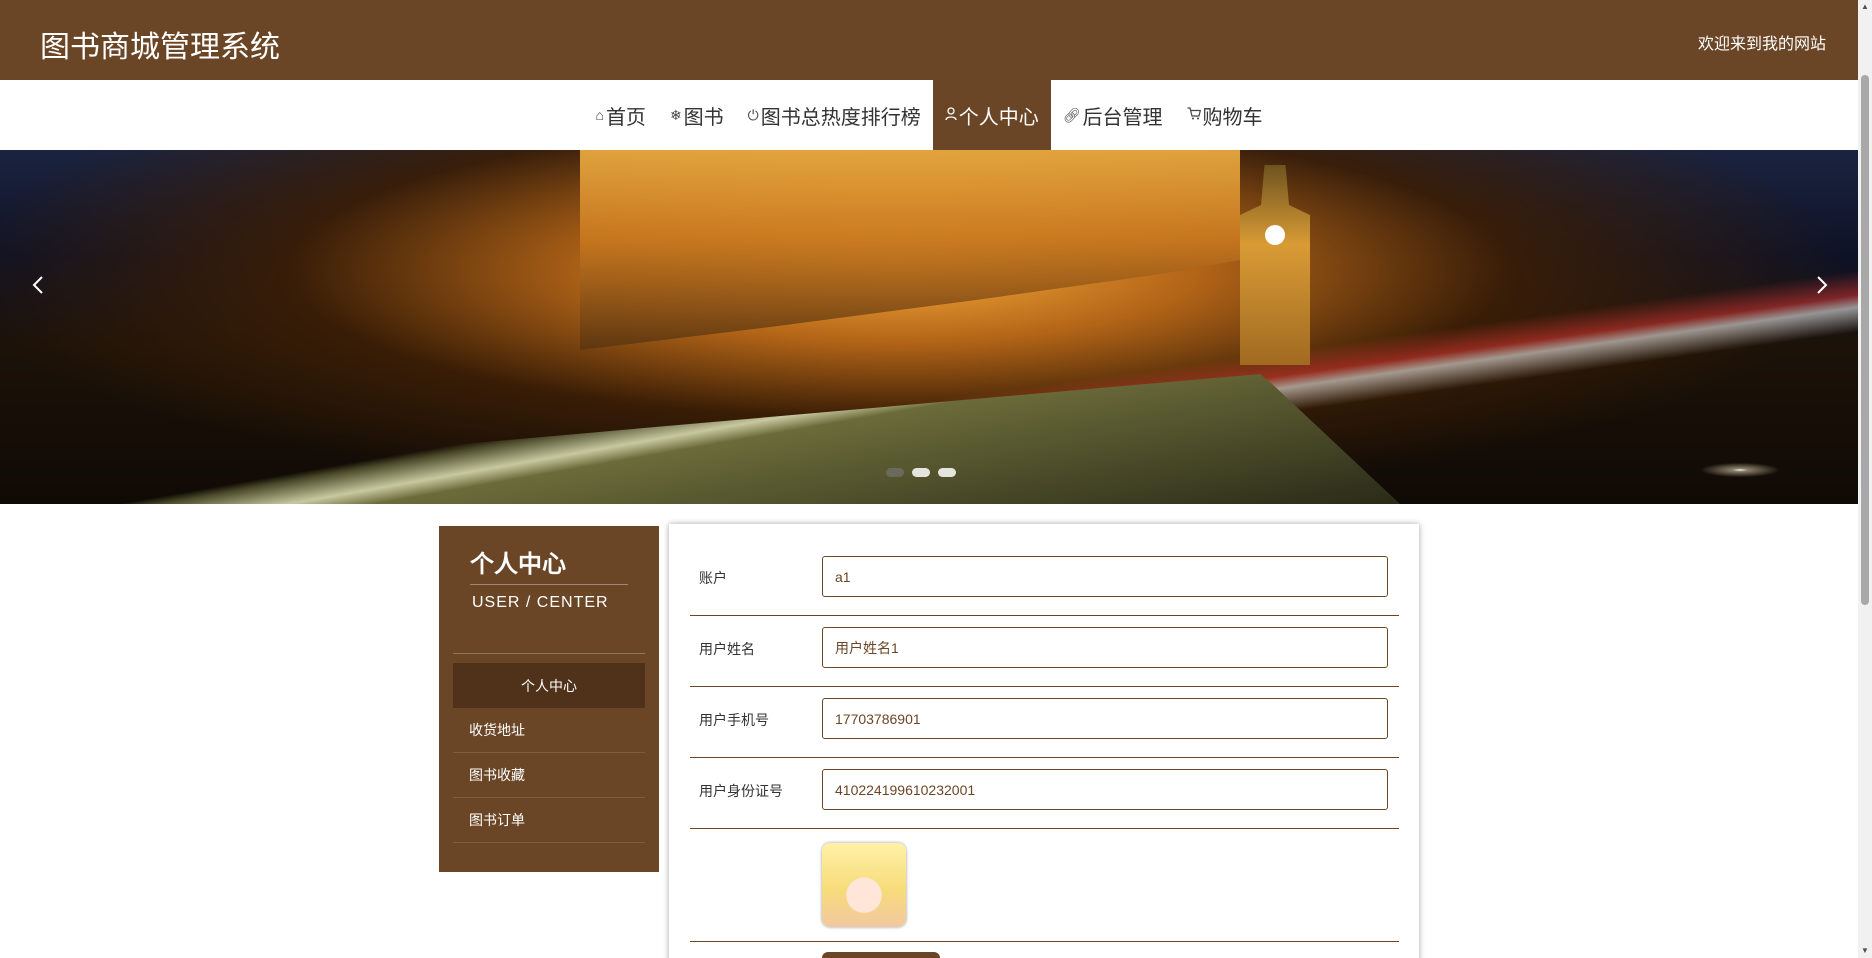 The image size is (1872, 958). Describe the element at coordinates (1761, 44) in the screenshot. I see `welcome-text: 欢迎来到我的网站` at that location.